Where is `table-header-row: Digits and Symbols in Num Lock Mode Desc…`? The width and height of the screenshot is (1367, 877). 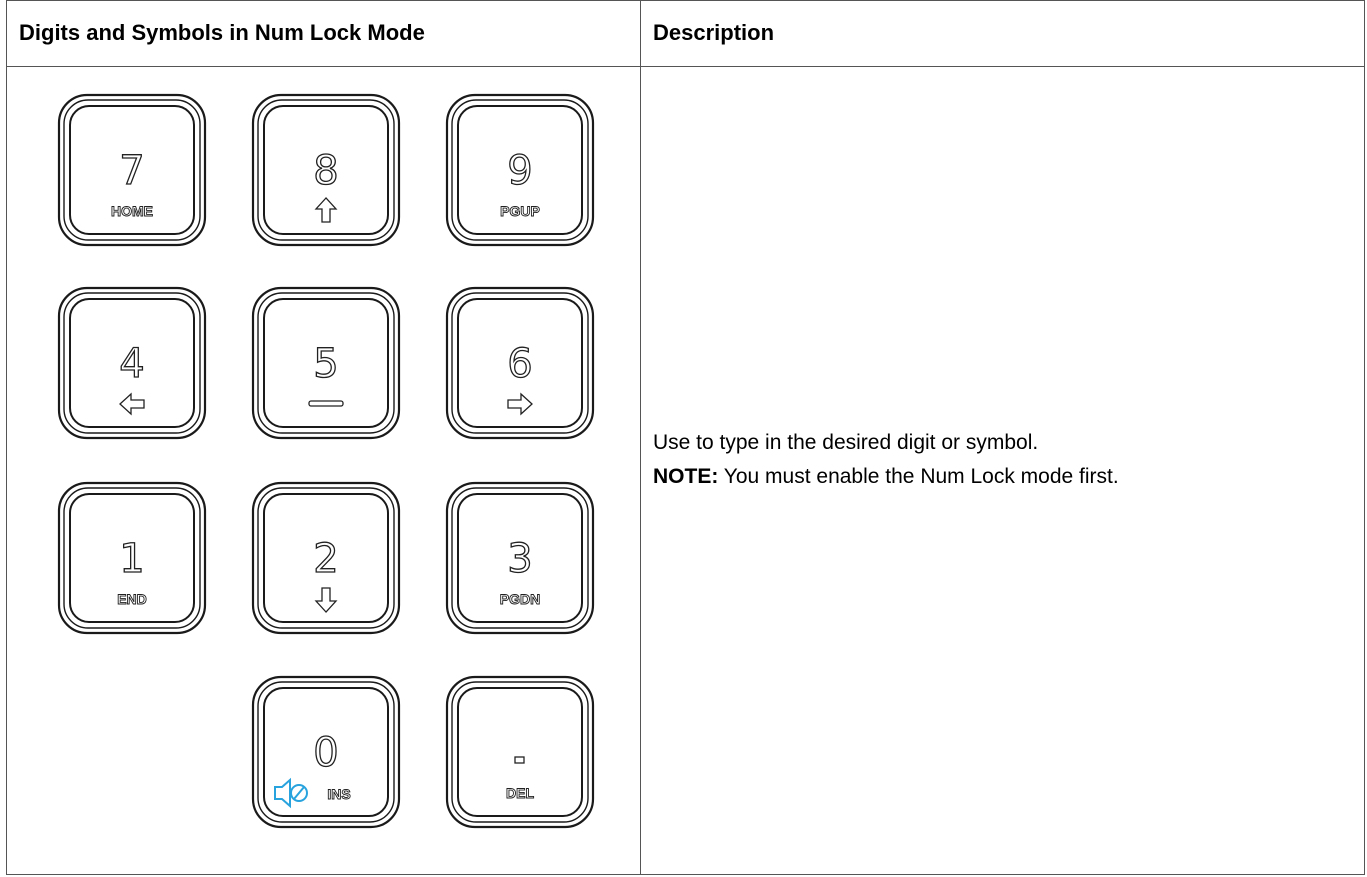 table-header-row: Digits and Symbols in Num Lock Mode Desc… is located at coordinates (685, 34).